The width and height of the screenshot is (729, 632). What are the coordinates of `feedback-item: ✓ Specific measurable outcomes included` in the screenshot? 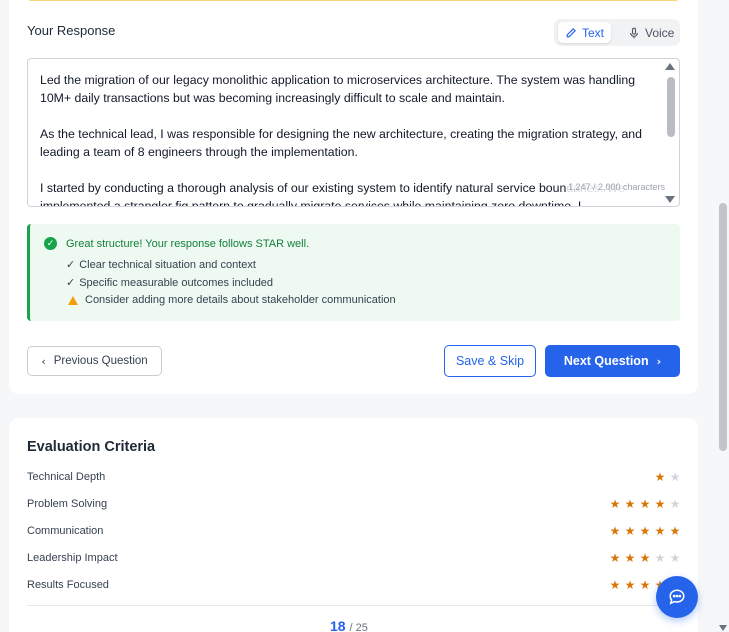 It's located at (169, 282).